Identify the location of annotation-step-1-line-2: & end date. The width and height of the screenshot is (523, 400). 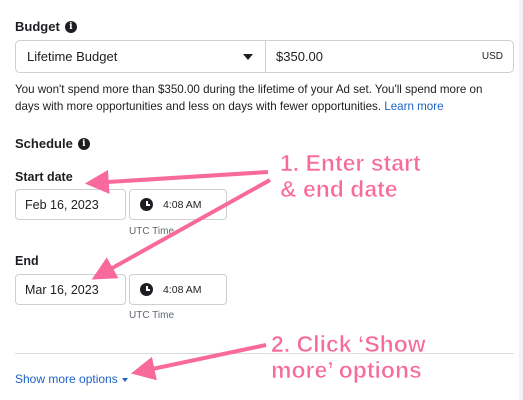
(339, 189).